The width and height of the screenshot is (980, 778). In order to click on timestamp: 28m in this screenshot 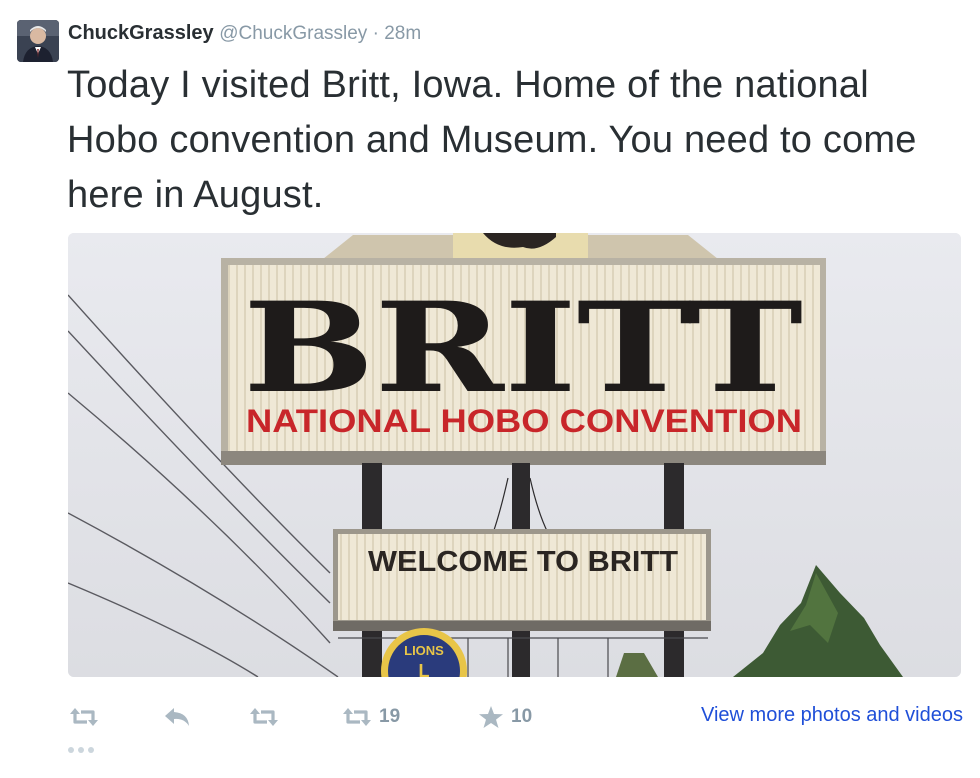, I will do `click(402, 33)`.